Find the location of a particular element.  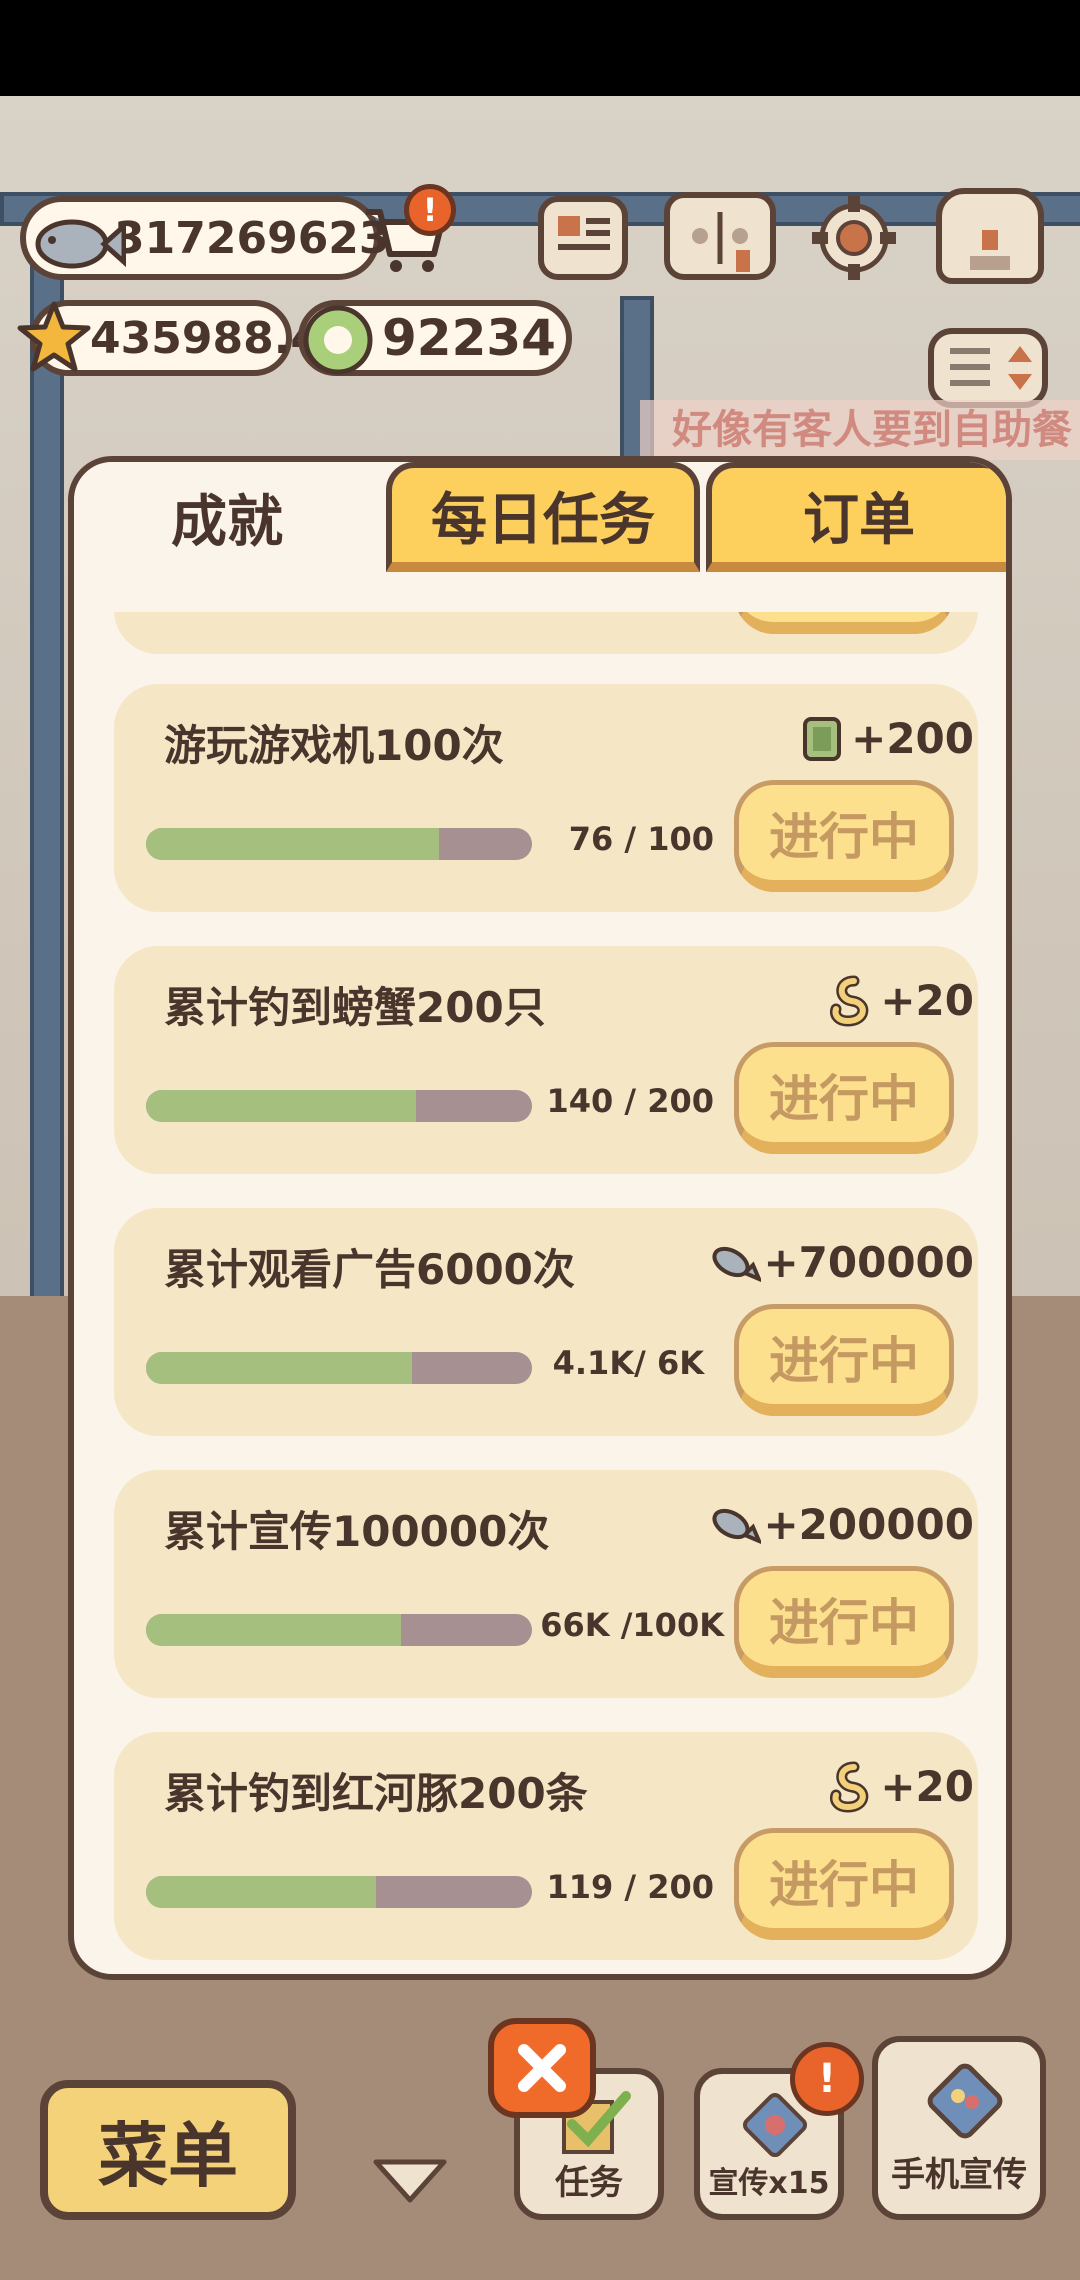

ticket-icon is located at coordinates (822, 739).